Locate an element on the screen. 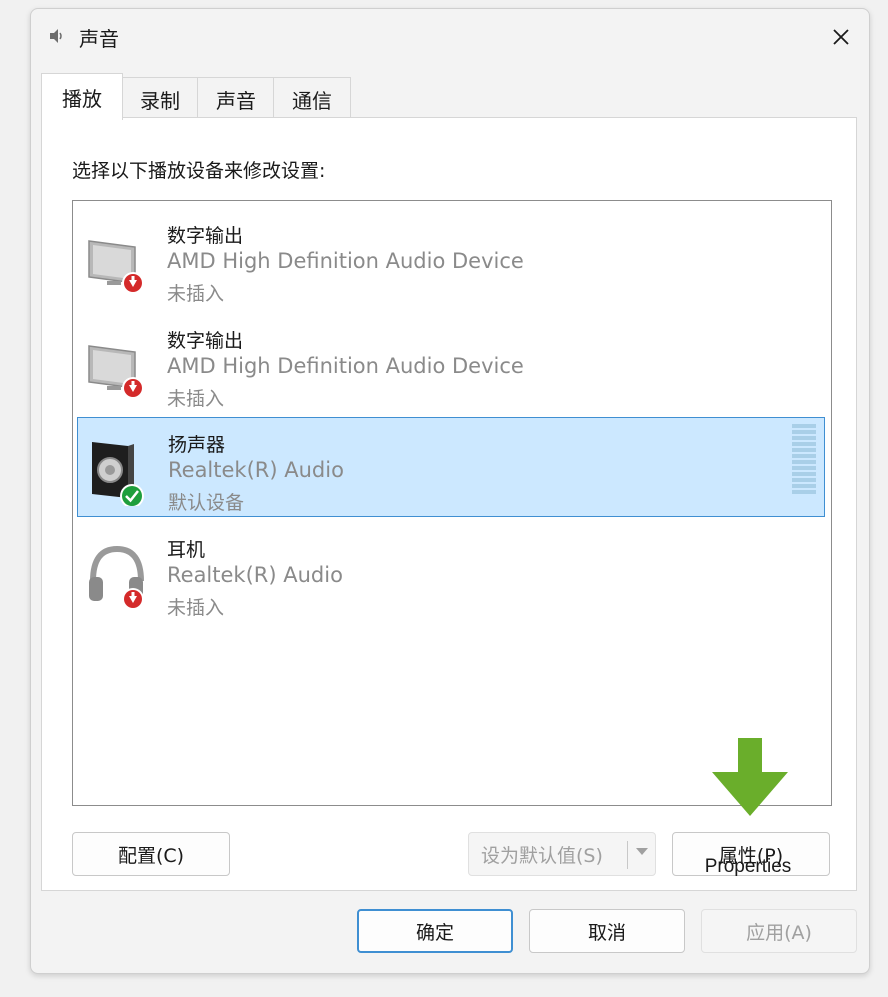 This screenshot has width=888, height=997. speaker-icon is located at coordinates (118, 474).